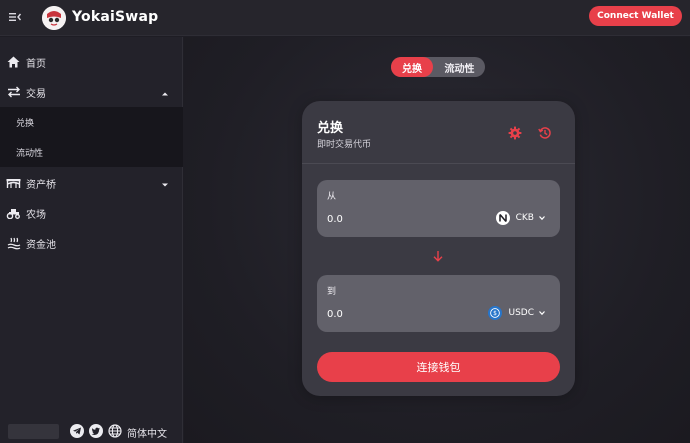 Image resolution: width=690 pixels, height=443 pixels. Describe the element at coordinates (502, 218) in the screenshot. I see `ckb-token-icon` at that location.